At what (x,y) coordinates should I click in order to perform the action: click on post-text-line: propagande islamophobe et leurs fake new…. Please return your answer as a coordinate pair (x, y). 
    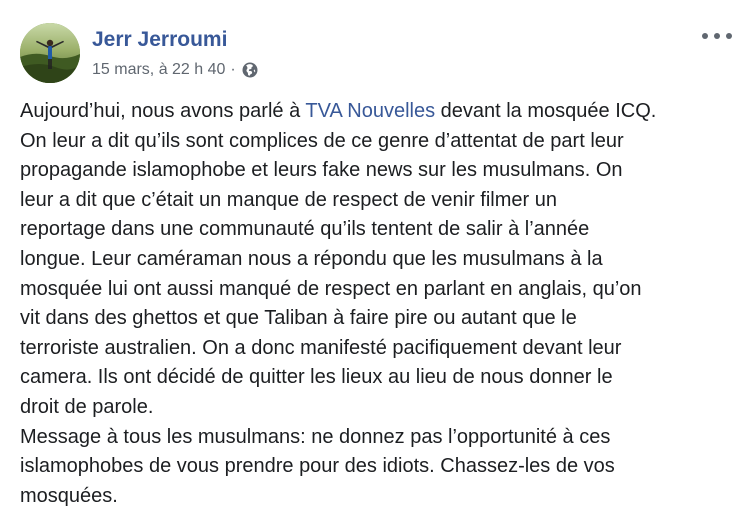
    Looking at the image, I should click on (321, 170).